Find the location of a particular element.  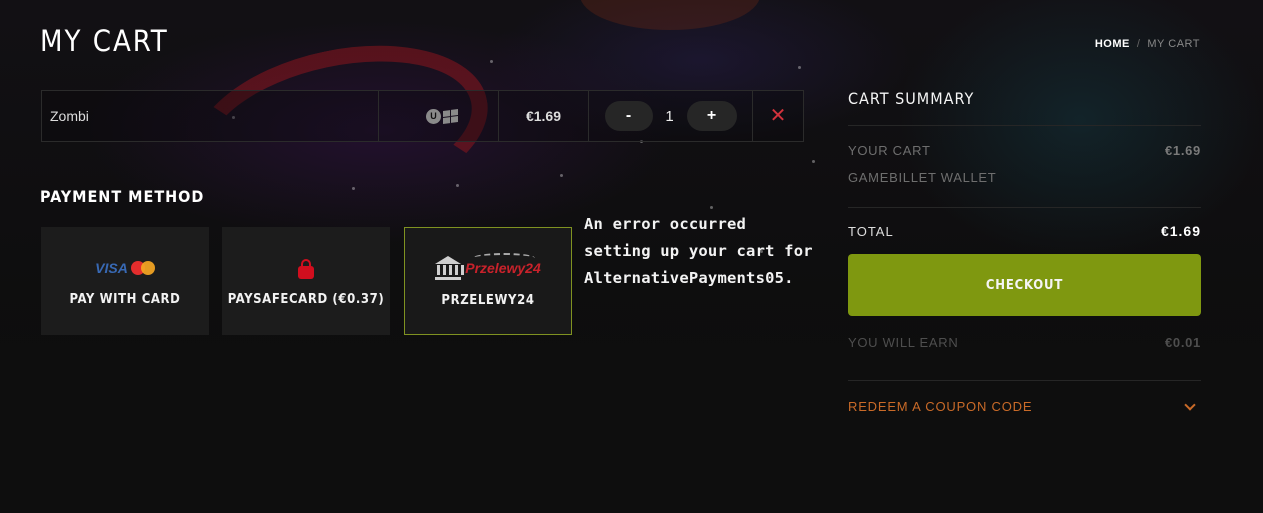

quantity-value: 1 is located at coordinates (669, 116).